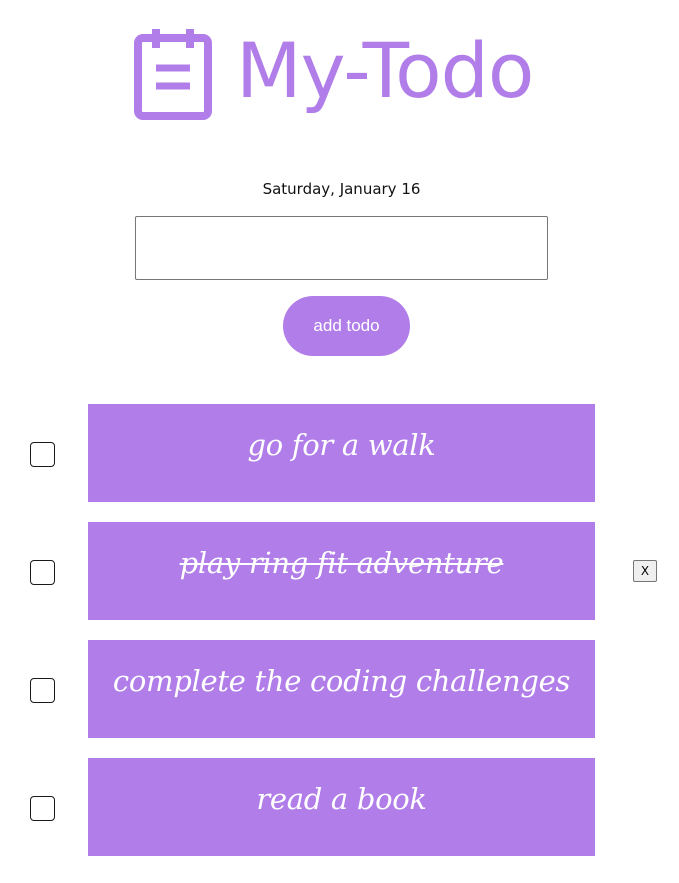  I want to click on todo-text: complete the coding challenges, so click(341, 681).